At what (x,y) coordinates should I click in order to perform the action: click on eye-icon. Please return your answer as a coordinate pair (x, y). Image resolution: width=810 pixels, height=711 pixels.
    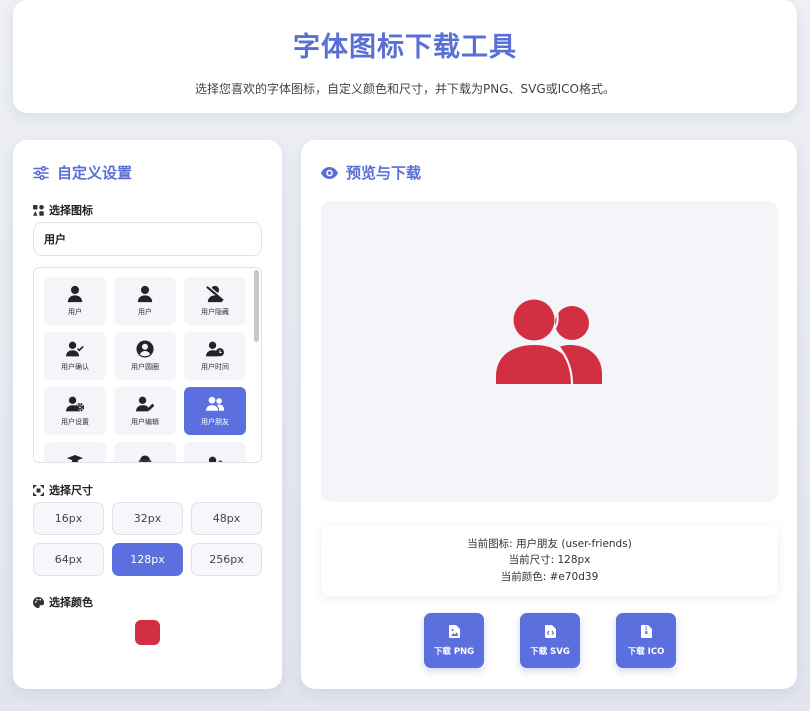
    Looking at the image, I should click on (329, 172).